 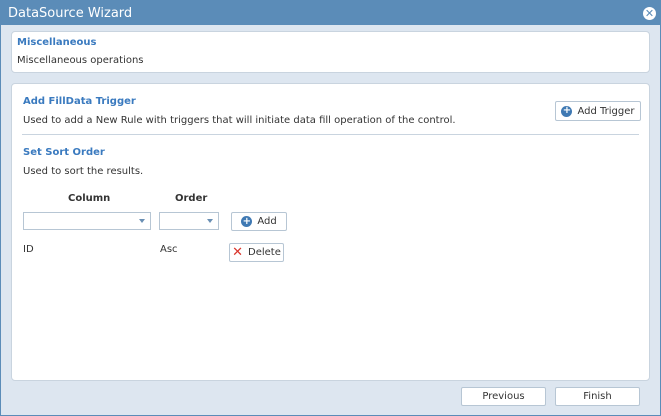 I want to click on page-description: Miscellaneous operations, so click(x=80, y=60).